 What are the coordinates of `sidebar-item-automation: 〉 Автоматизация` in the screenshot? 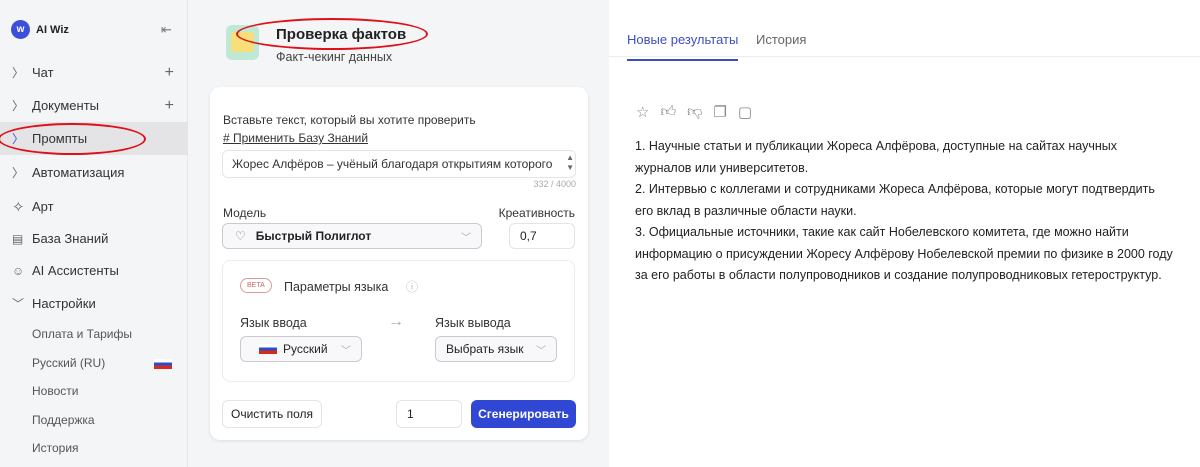 It's located at (94, 172).